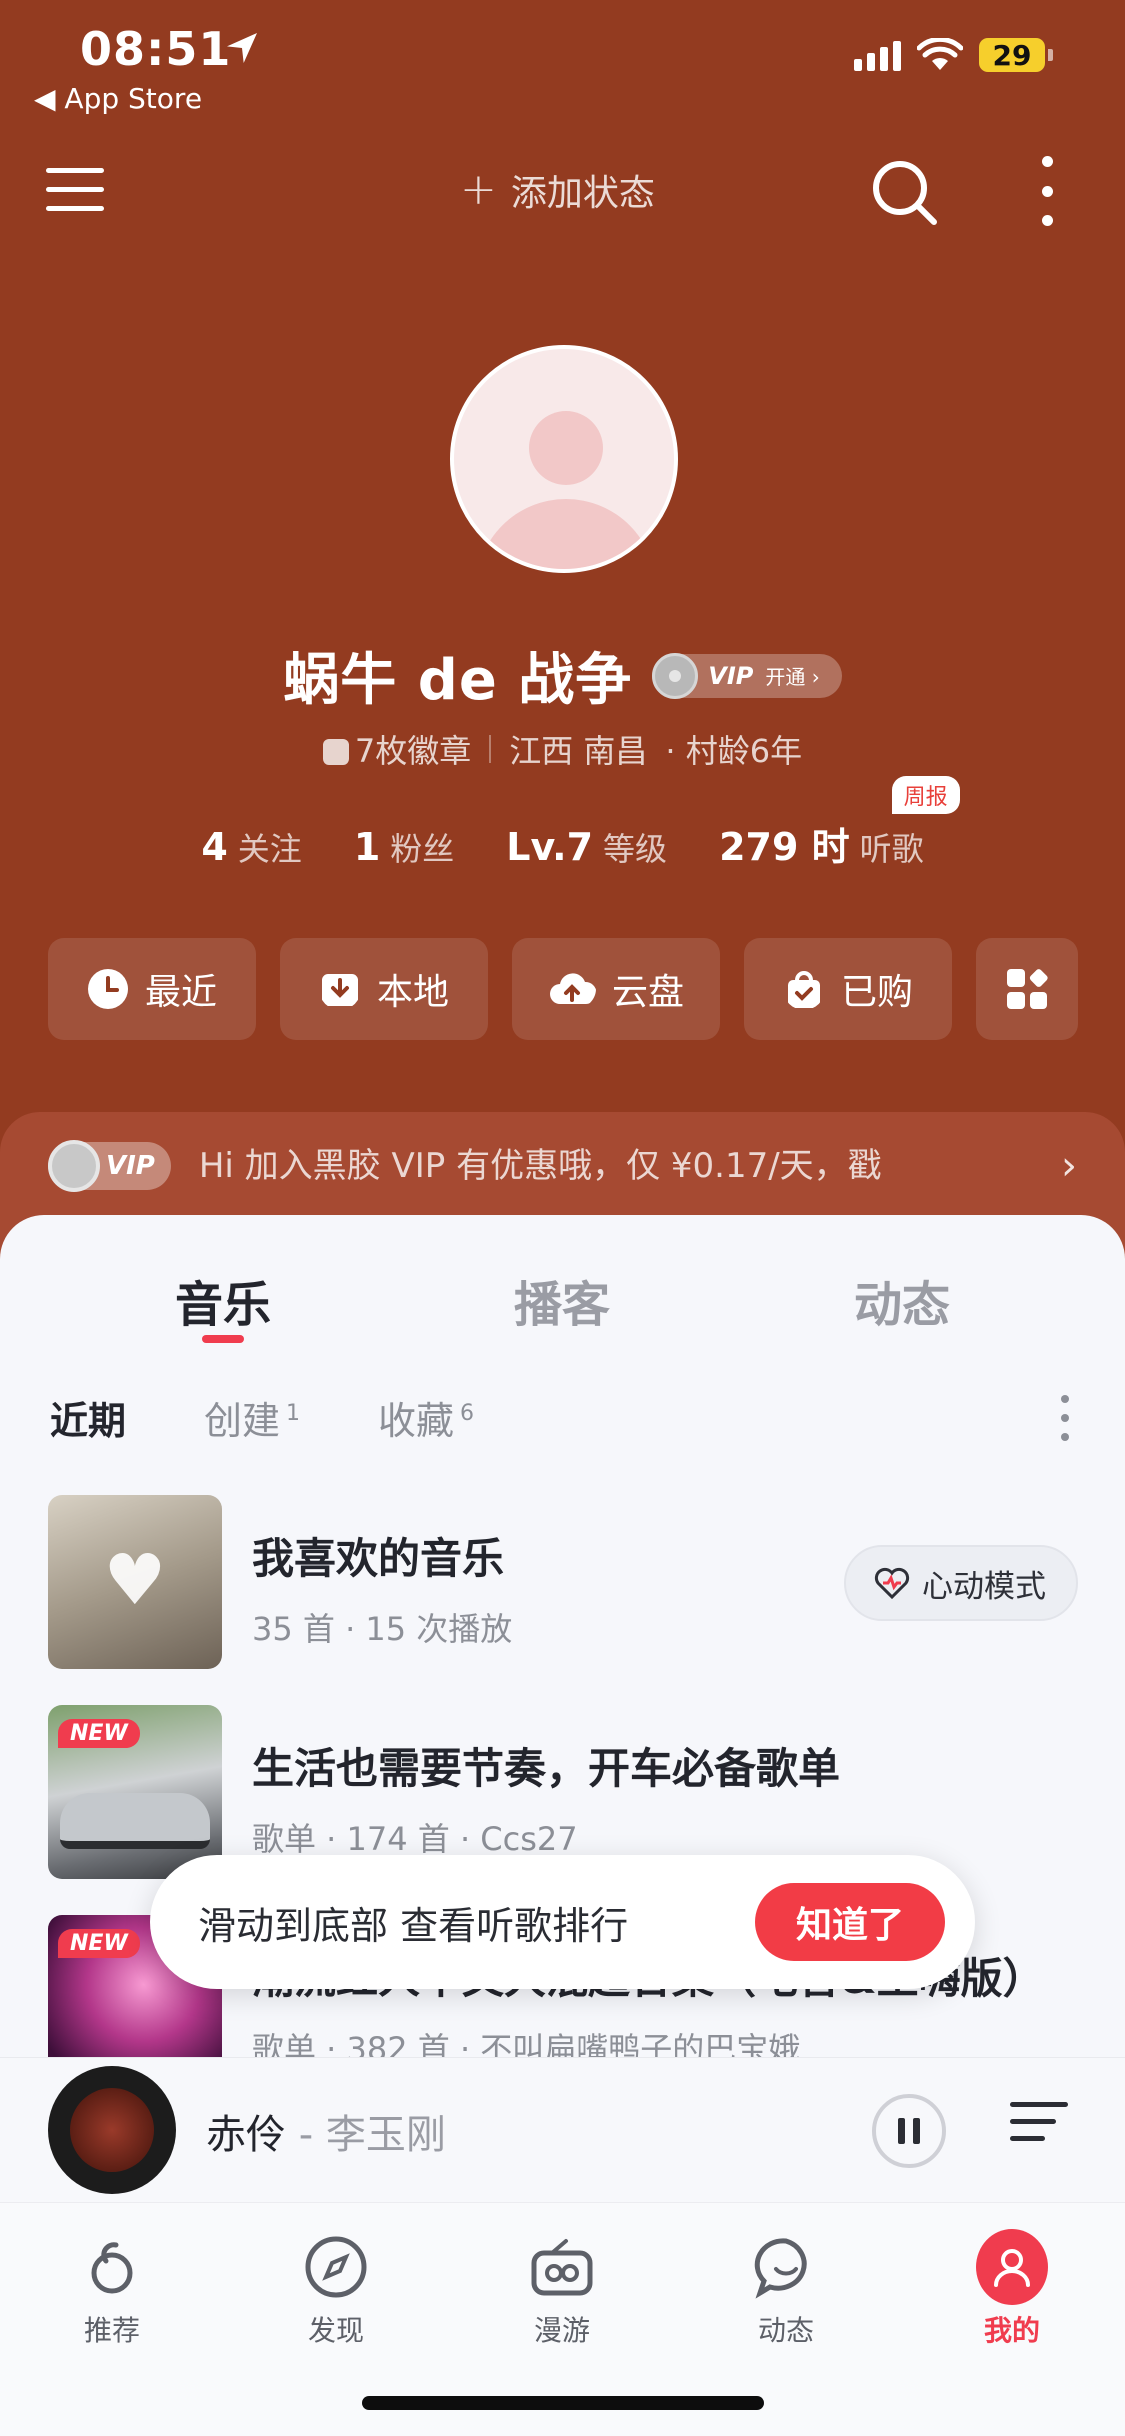  Describe the element at coordinates (902, 1300) in the screenshot. I see `tab-moments: 动态` at that location.